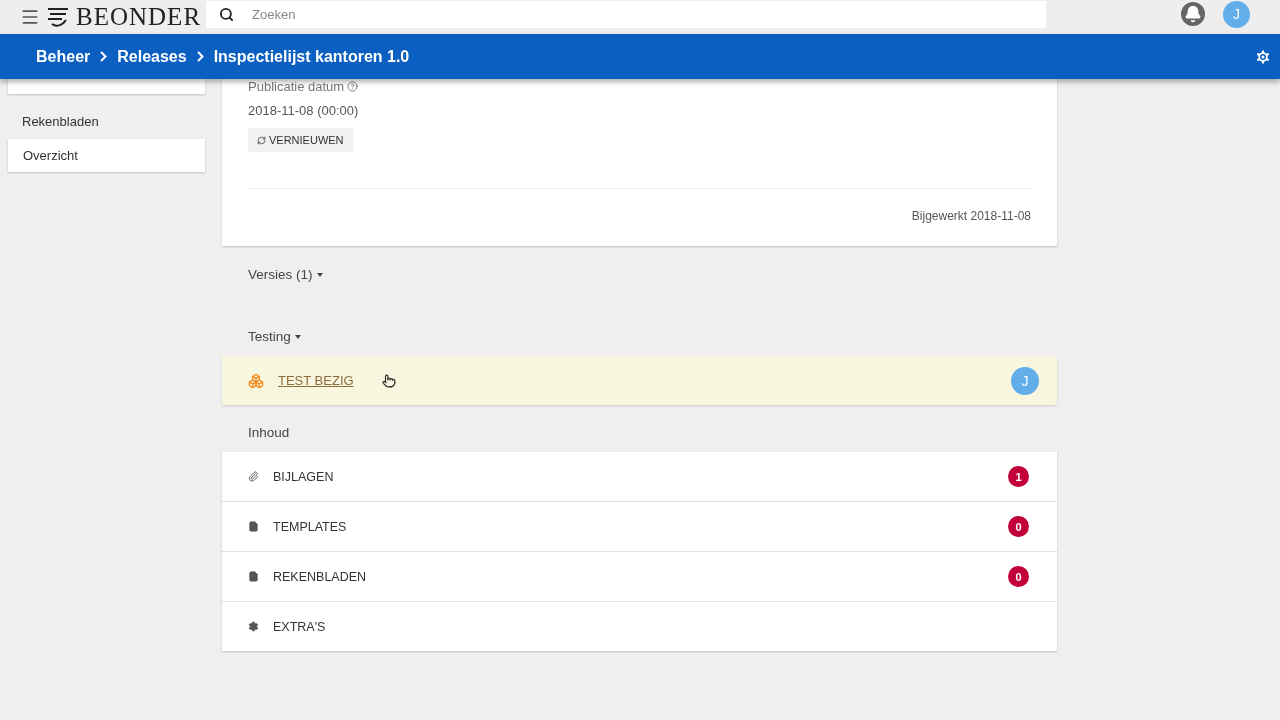  I want to click on breadcrumb-link: Beheer, so click(63, 56).